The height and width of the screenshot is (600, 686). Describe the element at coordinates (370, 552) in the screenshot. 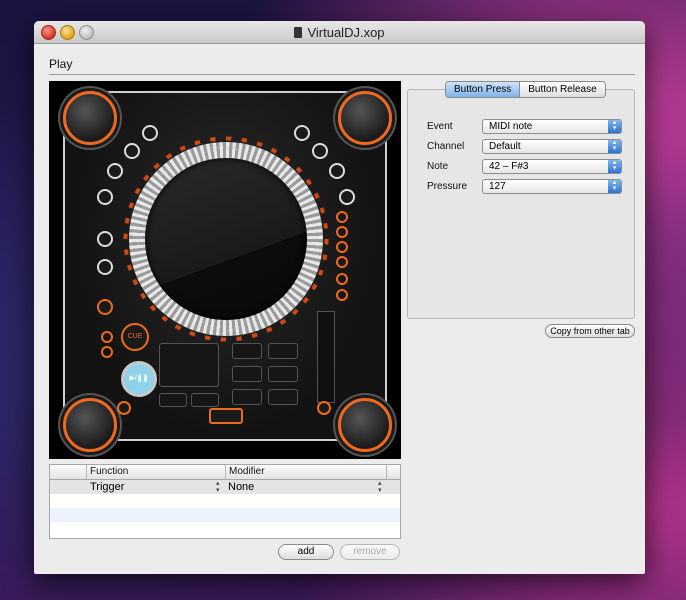

I see `remove-button: remove` at that location.